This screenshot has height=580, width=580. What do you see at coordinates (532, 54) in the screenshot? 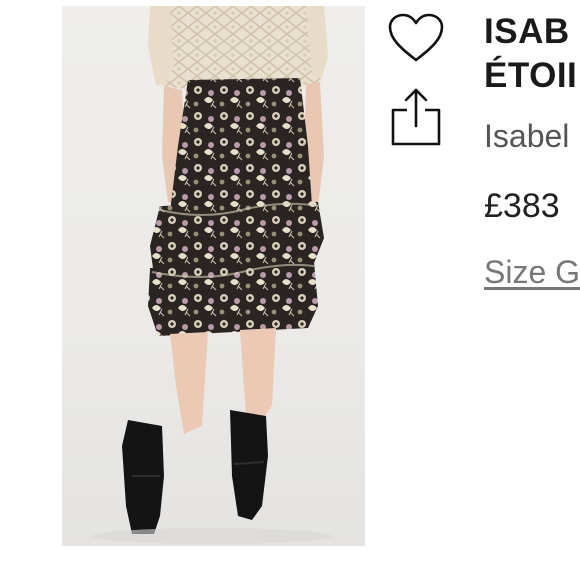
I see `product-title: ISAB ÉTOII` at bounding box center [532, 54].